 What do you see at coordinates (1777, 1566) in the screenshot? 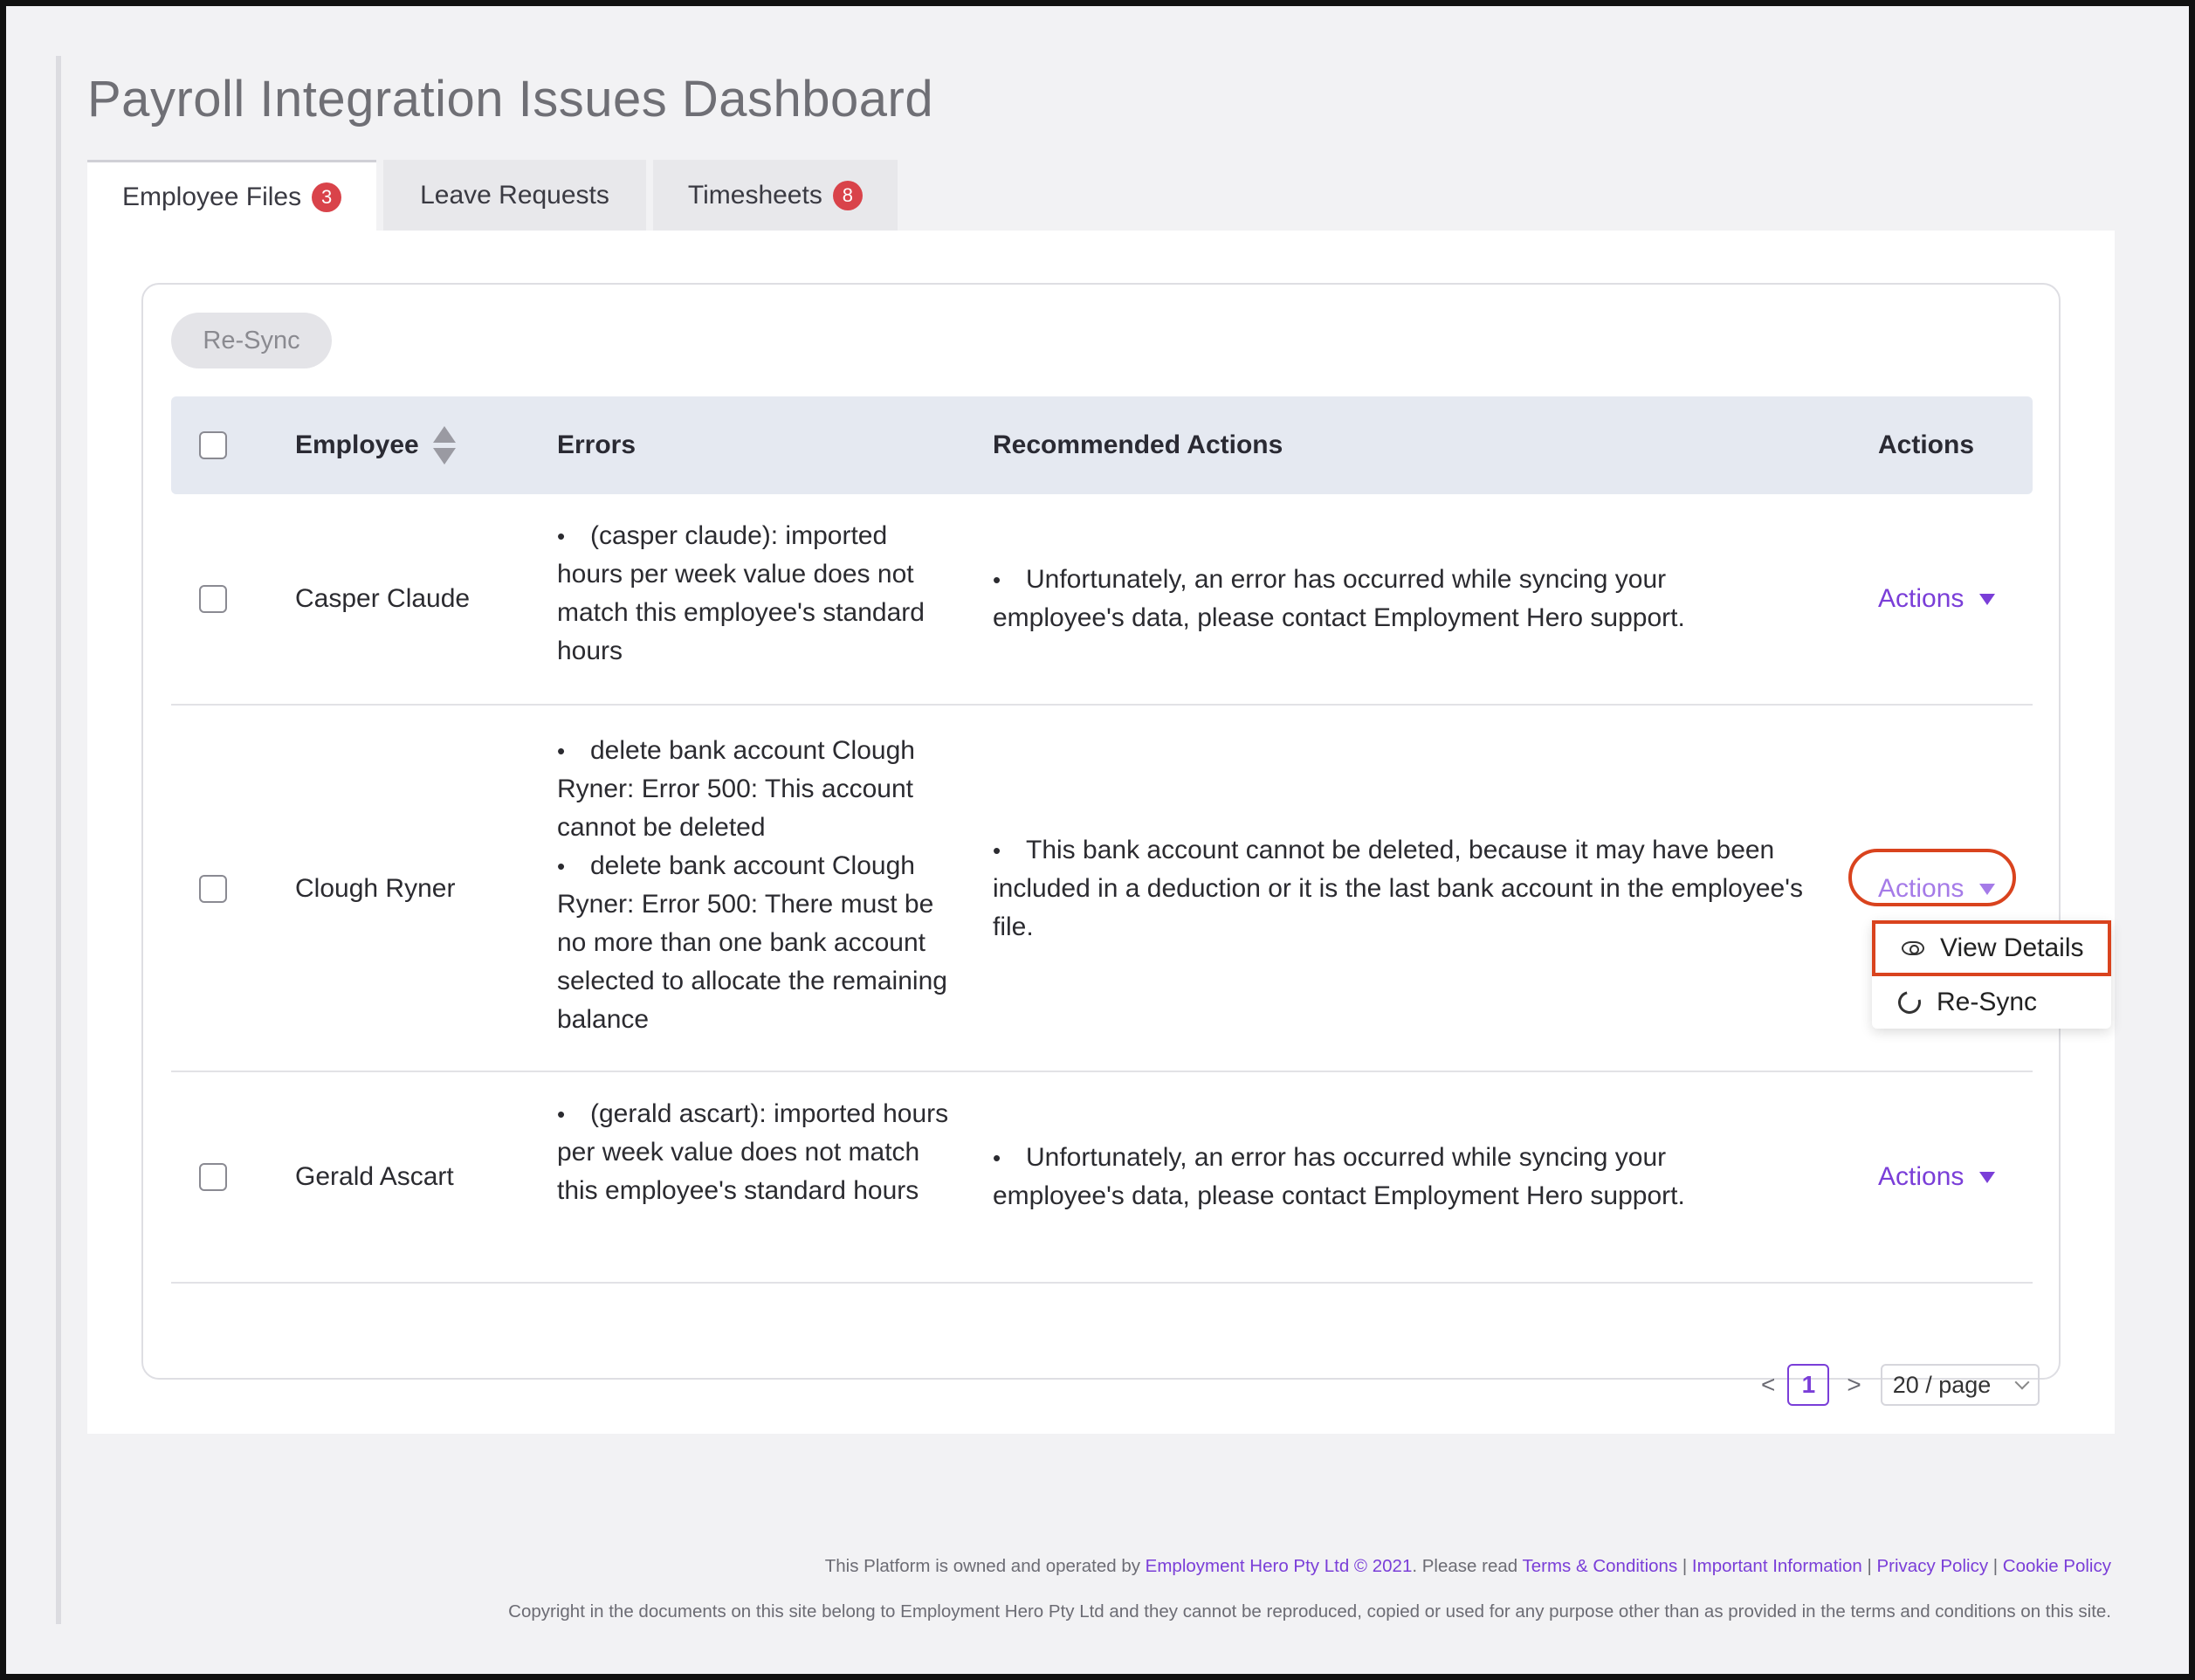
I see `important-information-link: Important Information` at bounding box center [1777, 1566].